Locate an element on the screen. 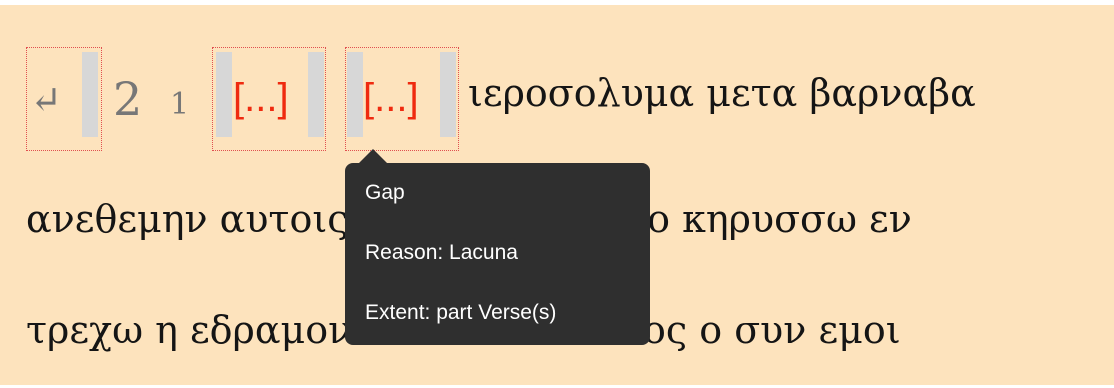  tooltip-title: Gap is located at coordinates (385, 192).